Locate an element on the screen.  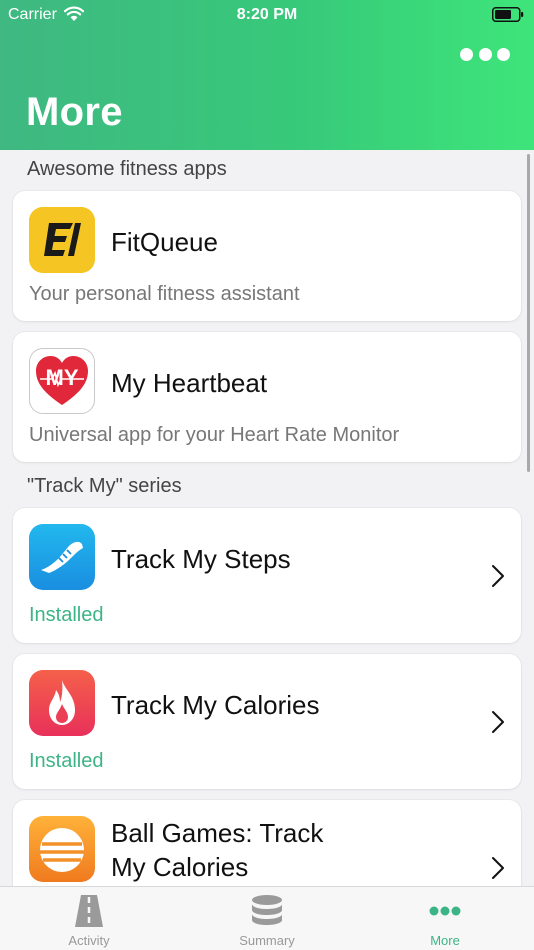
status-bar: Carrier 8:20 PM is located at coordinates (267, 15).